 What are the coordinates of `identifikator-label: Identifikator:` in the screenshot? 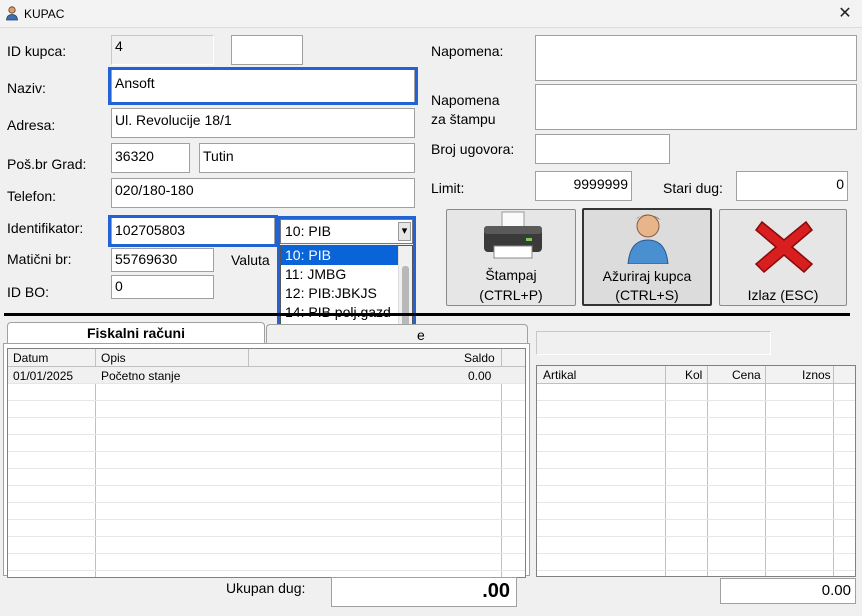 It's located at (45, 228).